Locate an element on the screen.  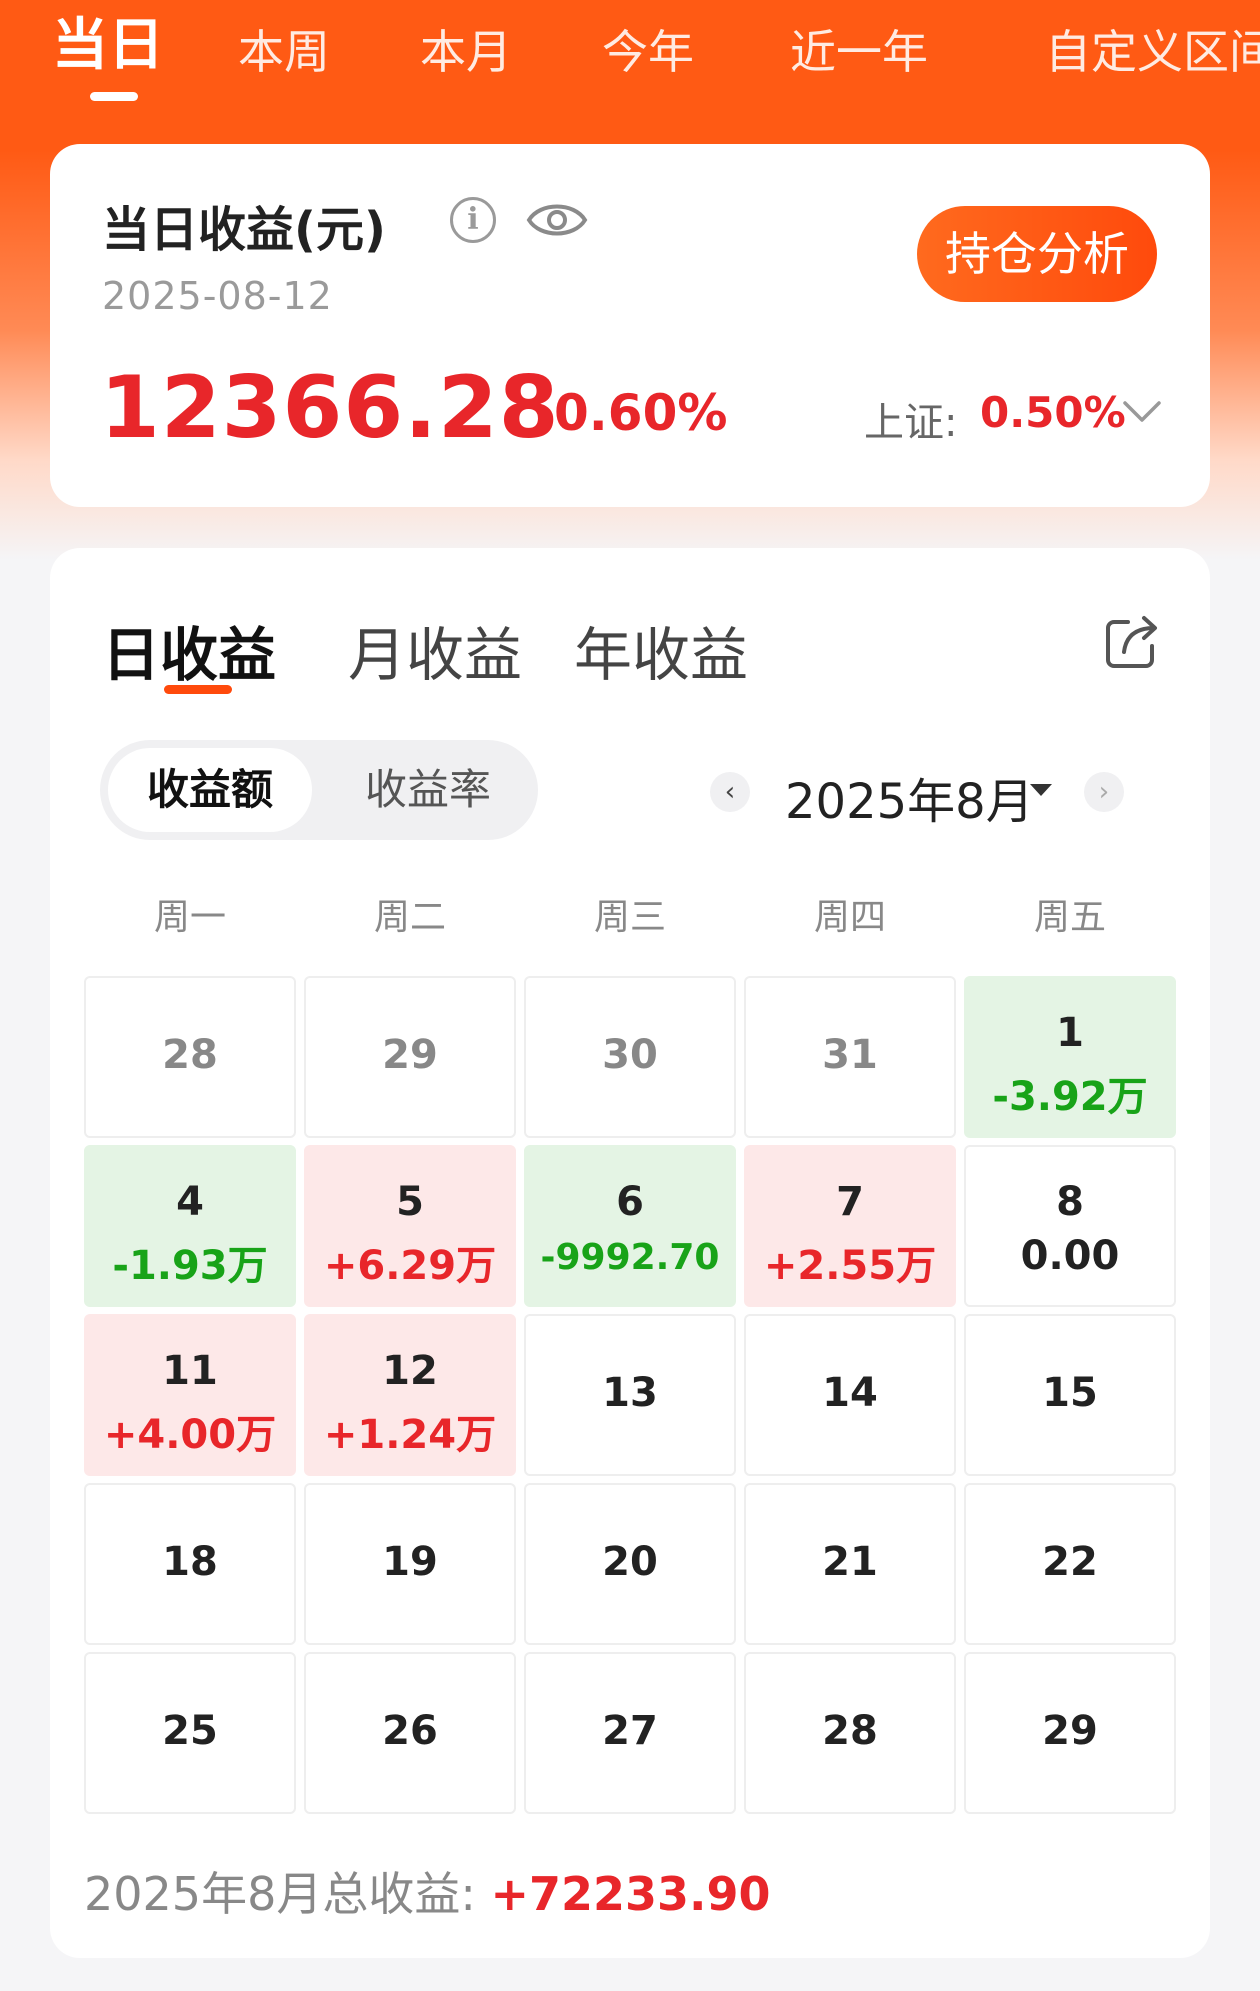
day-number: 22 is located at coordinates (1070, 1562).